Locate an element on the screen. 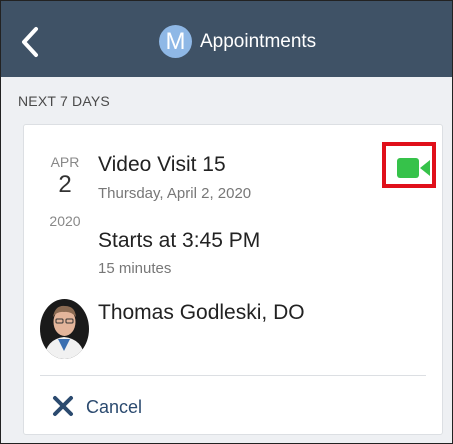 The height and width of the screenshot is (444, 453). video-camera-icon is located at coordinates (413, 168).